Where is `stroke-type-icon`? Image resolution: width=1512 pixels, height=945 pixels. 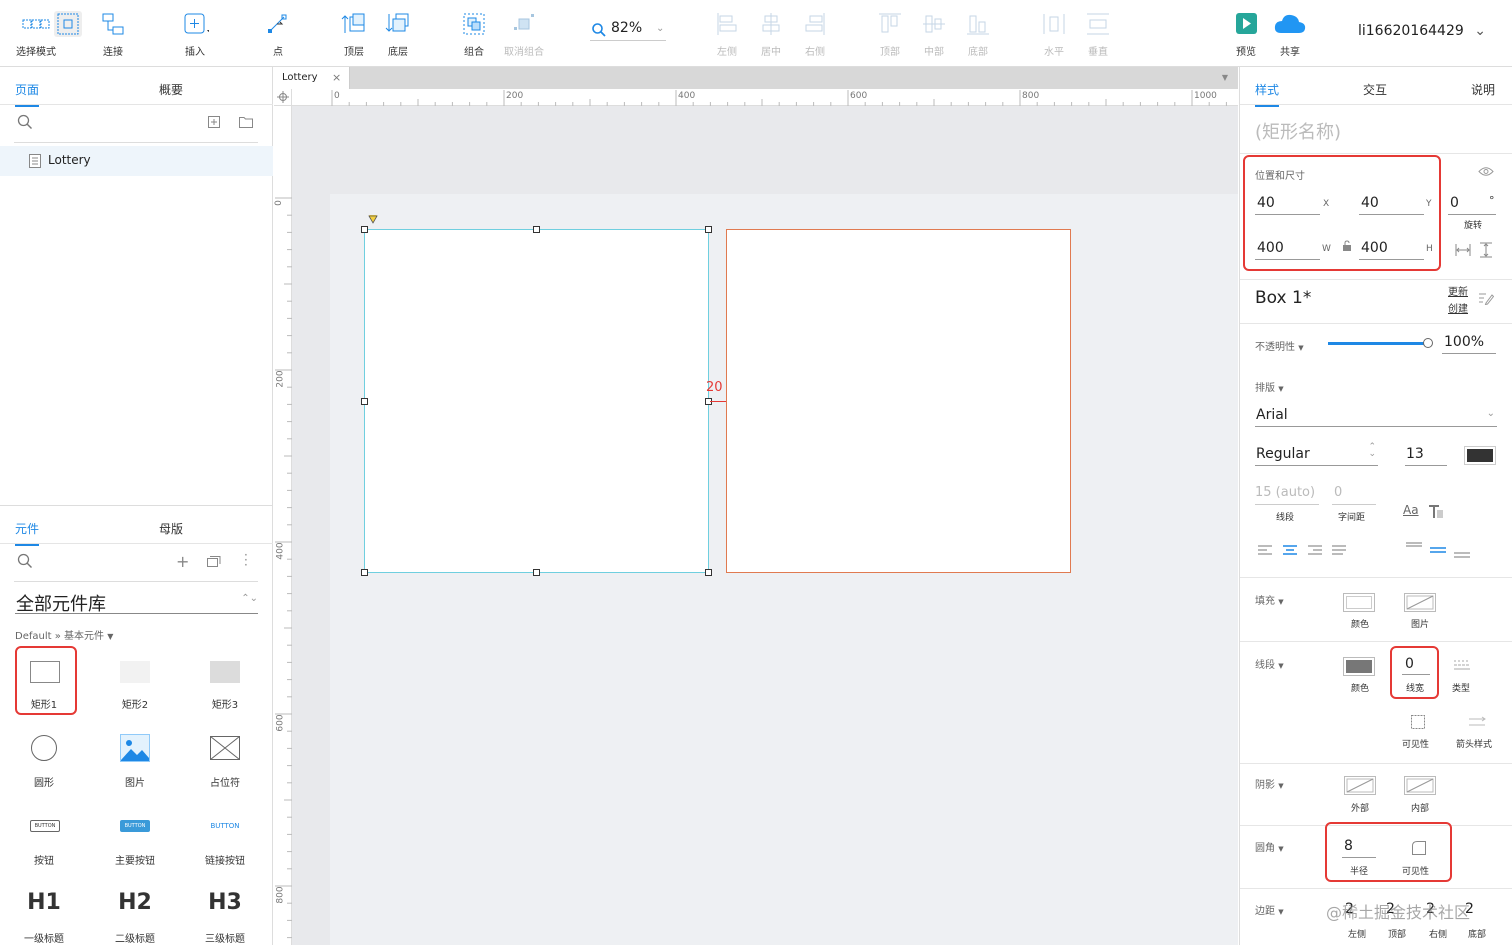 stroke-type-icon is located at coordinates (1462, 665).